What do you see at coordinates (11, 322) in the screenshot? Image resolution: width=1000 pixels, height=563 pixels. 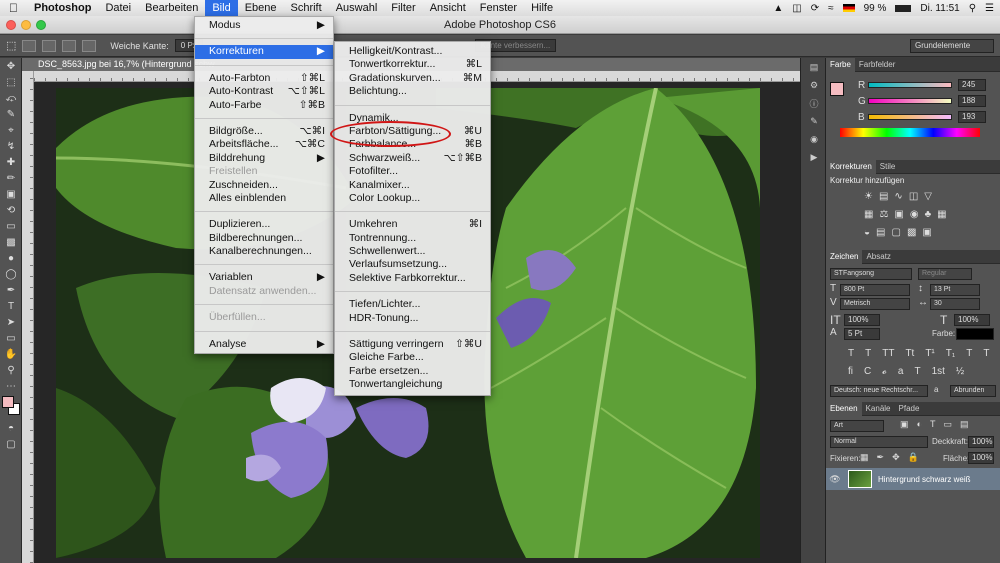 I see `path-select-tool-icon: ➤` at bounding box center [11, 322].